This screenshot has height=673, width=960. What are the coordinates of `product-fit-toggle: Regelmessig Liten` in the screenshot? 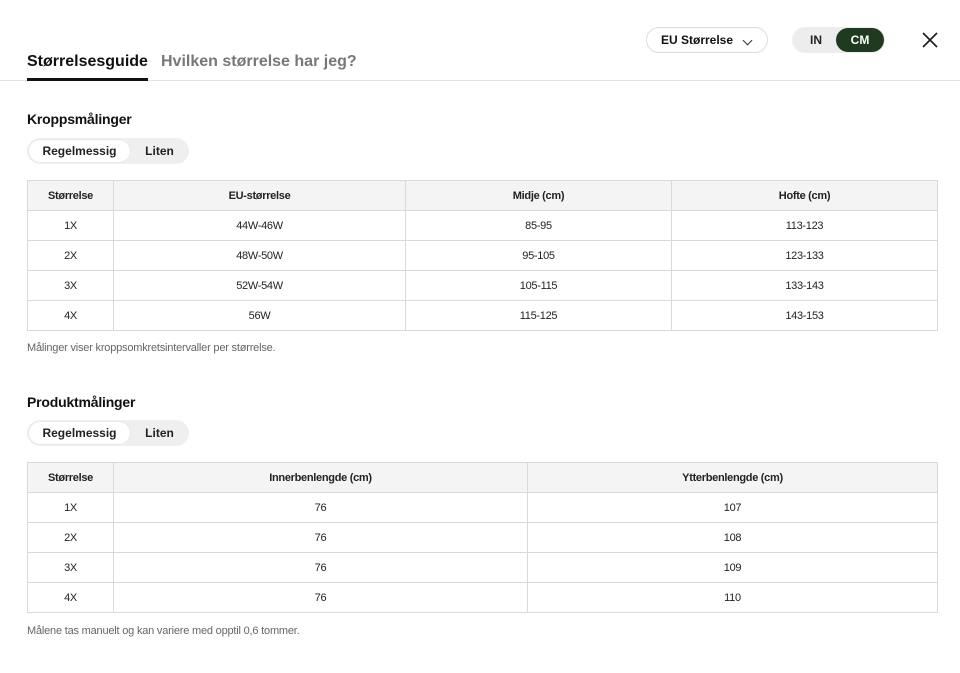 It's located at (108, 433).